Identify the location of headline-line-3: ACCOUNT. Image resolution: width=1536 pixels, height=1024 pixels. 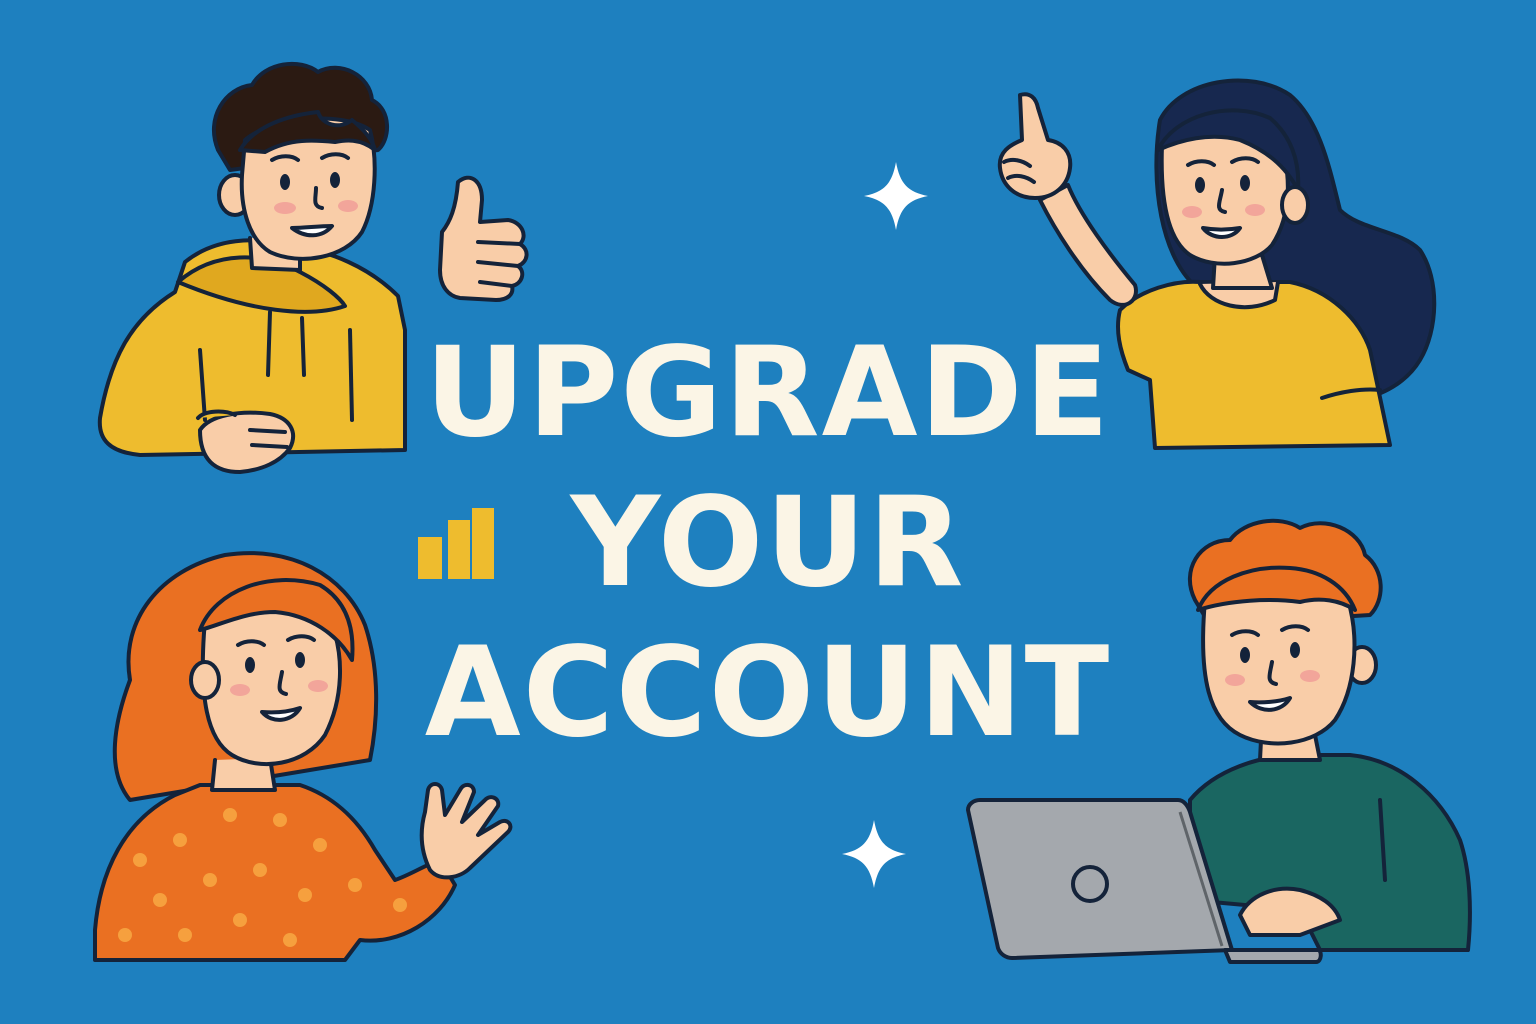
(768, 693).